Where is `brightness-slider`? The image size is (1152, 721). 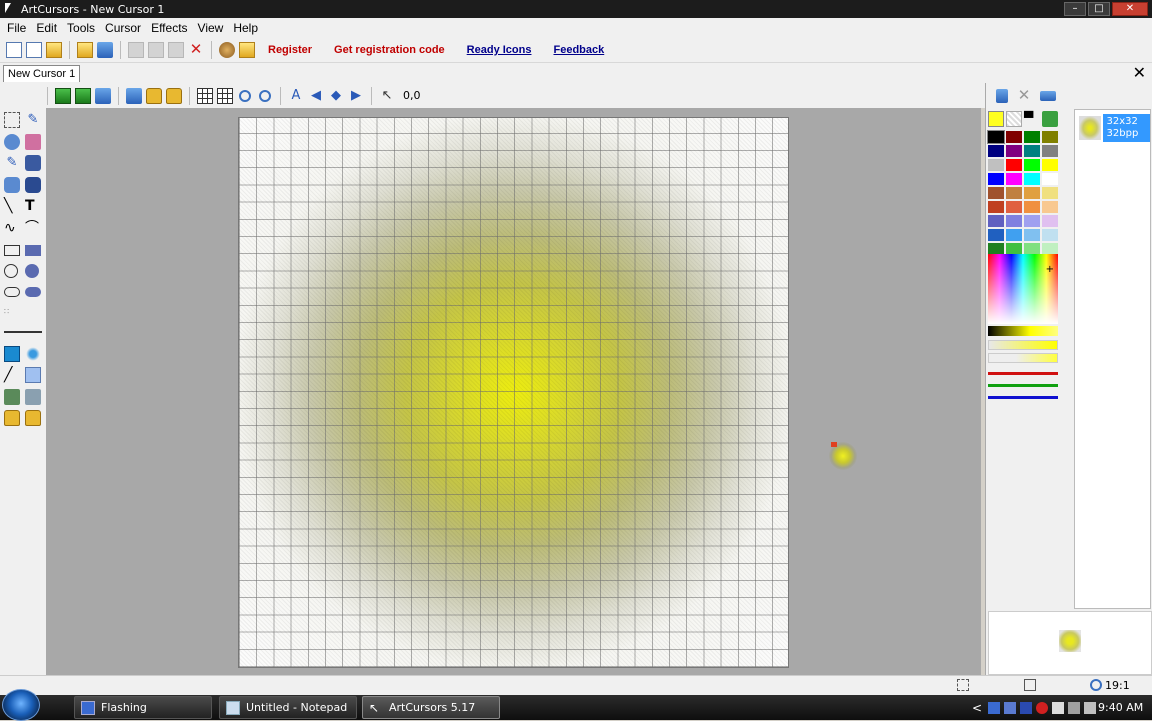 brightness-slider is located at coordinates (1023, 331).